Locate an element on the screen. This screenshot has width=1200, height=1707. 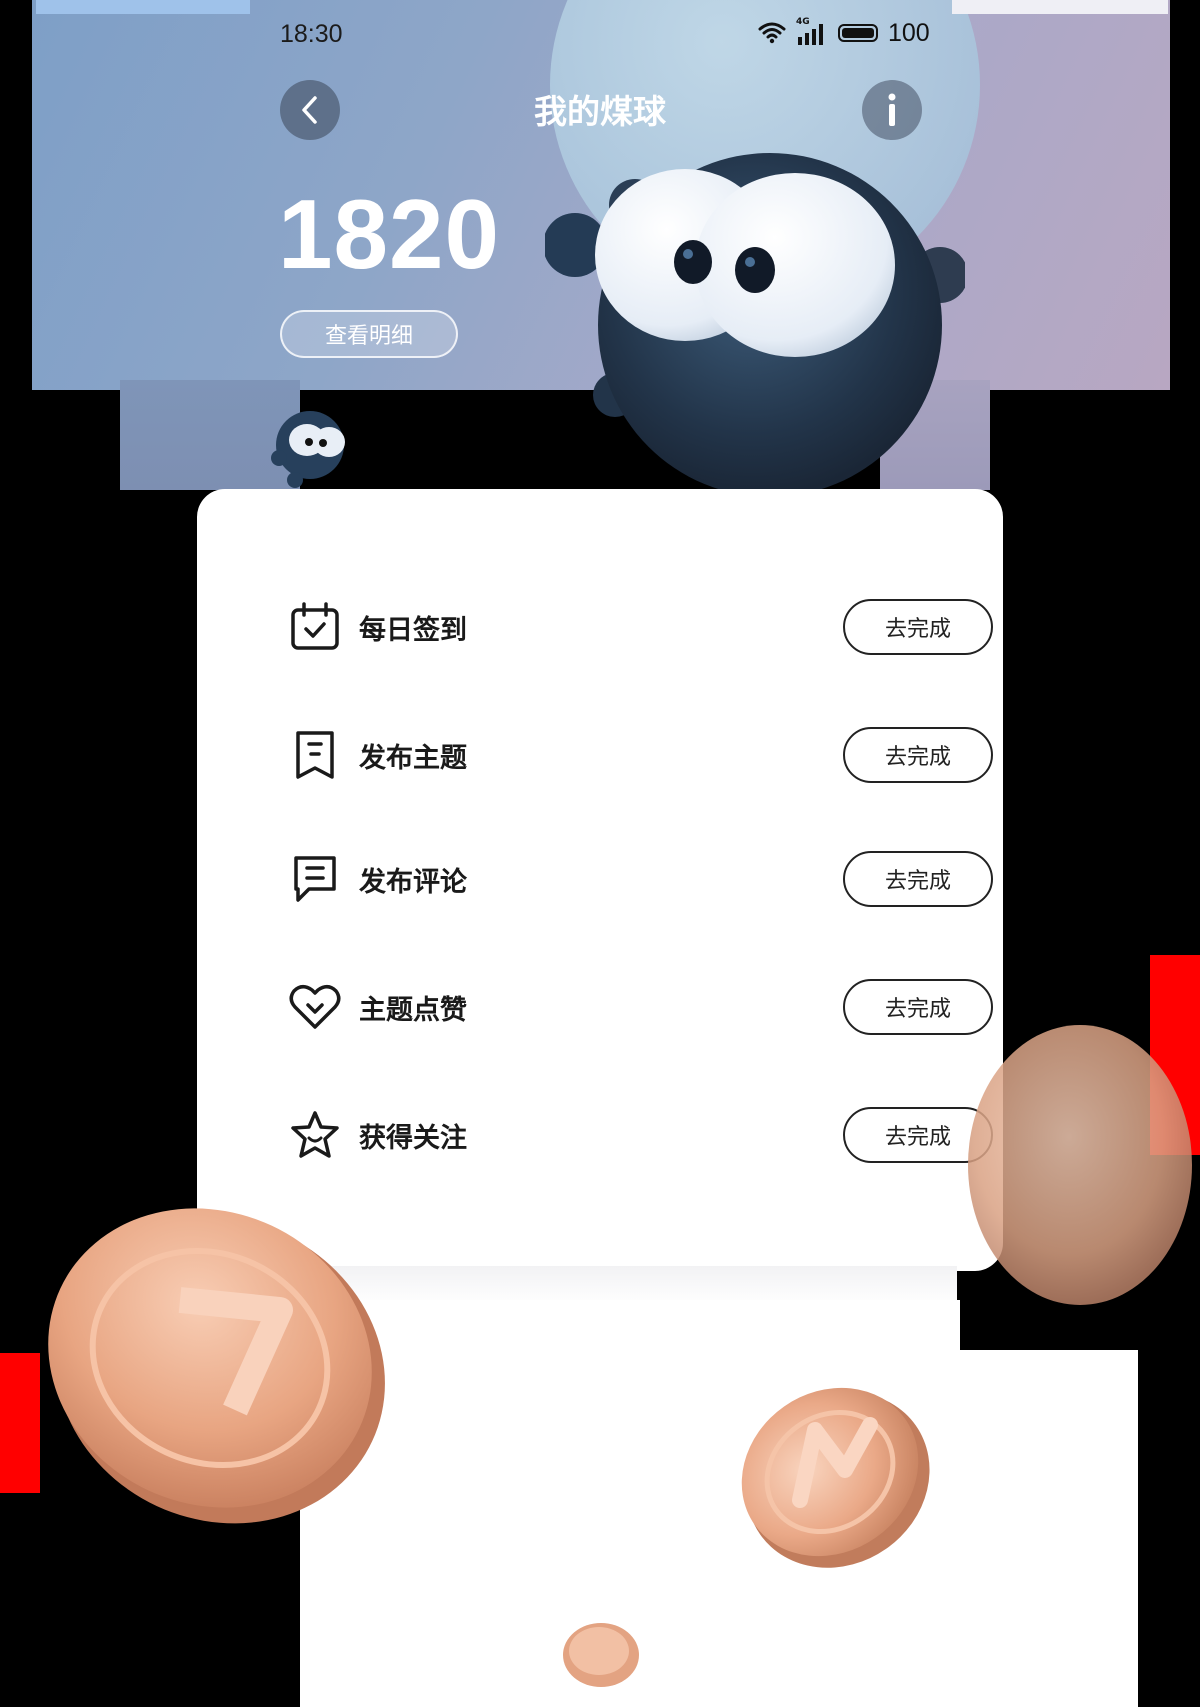
top-strip-right is located at coordinates (1060, 7).